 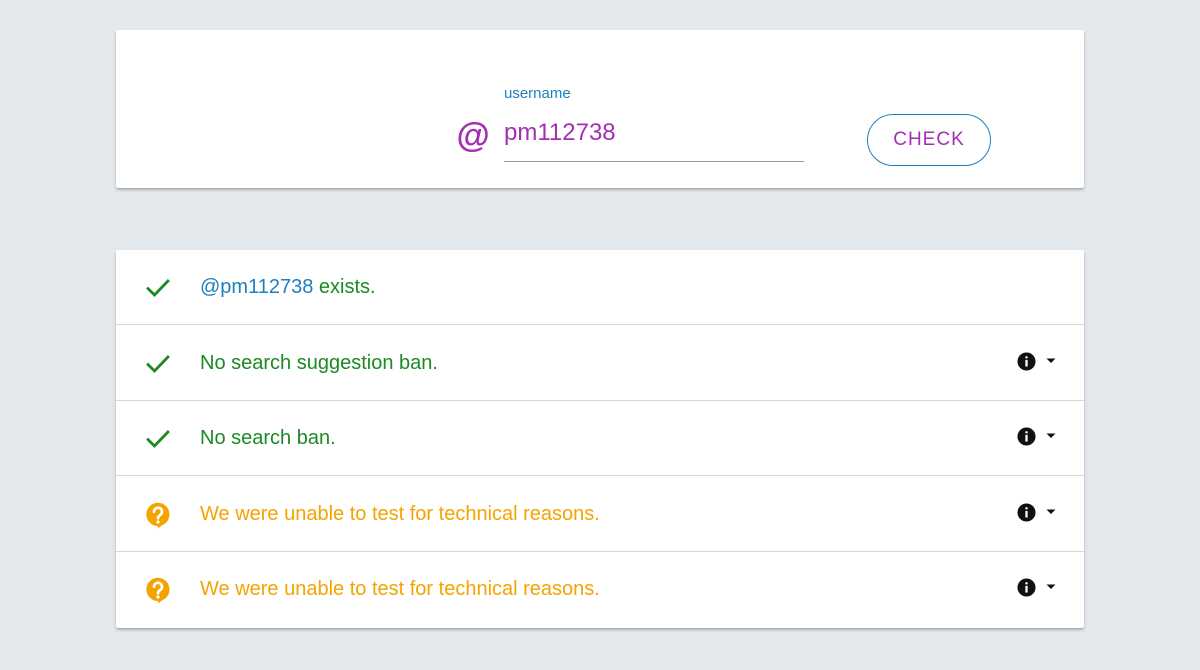 I want to click on result-row: No search suggestion ban., so click(x=600, y=363).